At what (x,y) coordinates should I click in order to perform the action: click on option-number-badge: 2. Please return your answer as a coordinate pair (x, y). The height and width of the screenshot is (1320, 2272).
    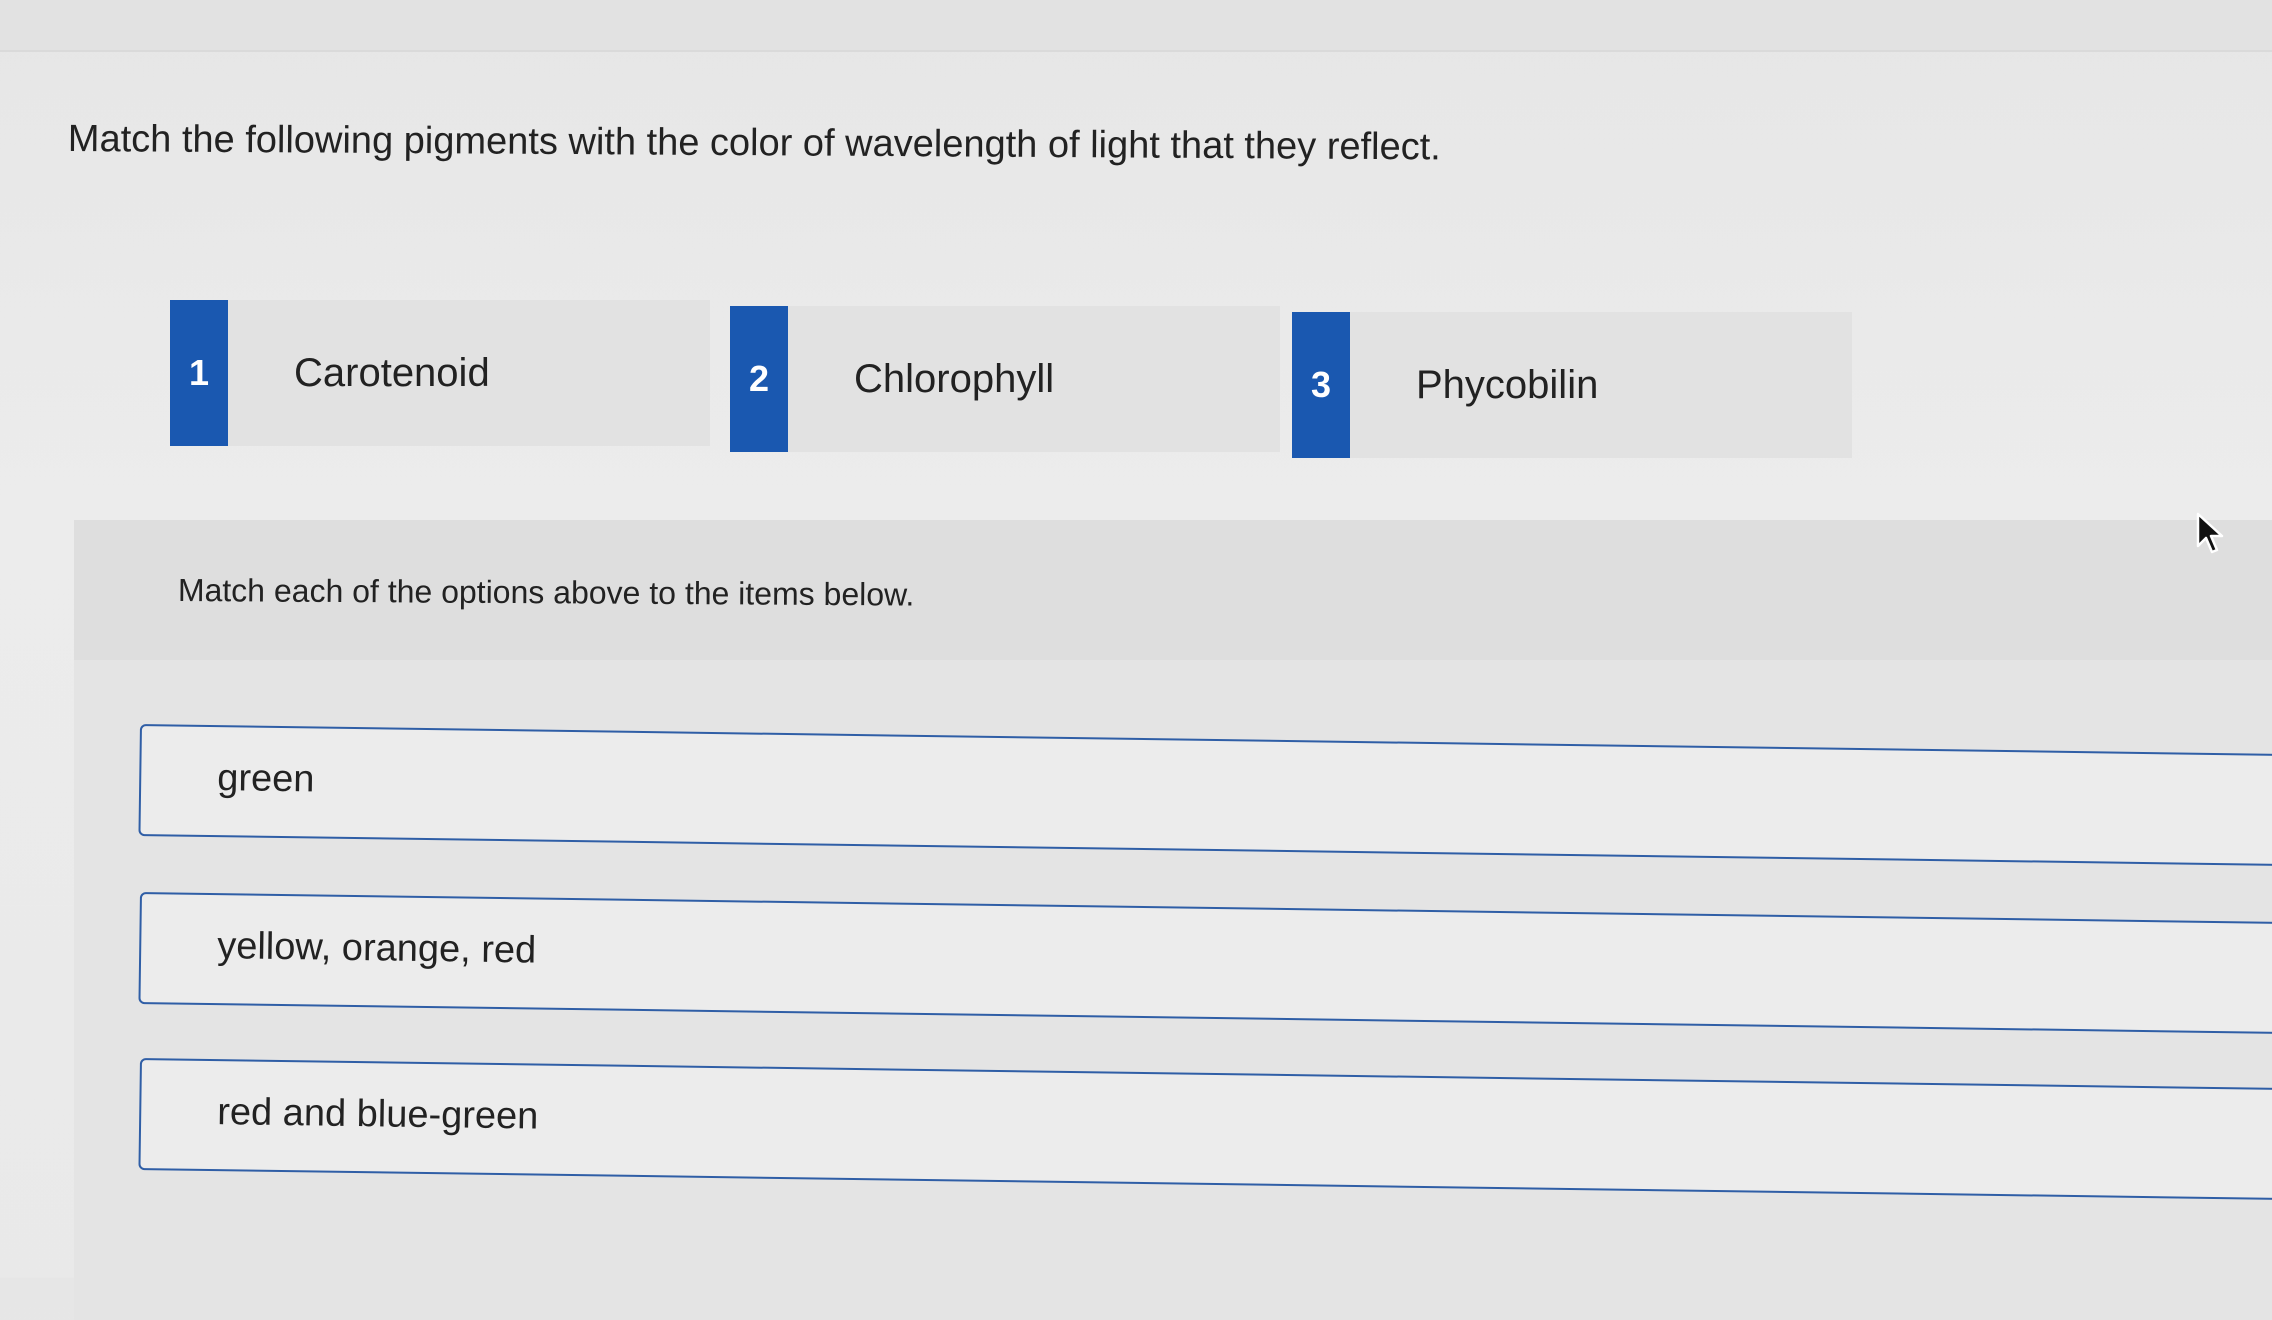
    Looking at the image, I should click on (759, 379).